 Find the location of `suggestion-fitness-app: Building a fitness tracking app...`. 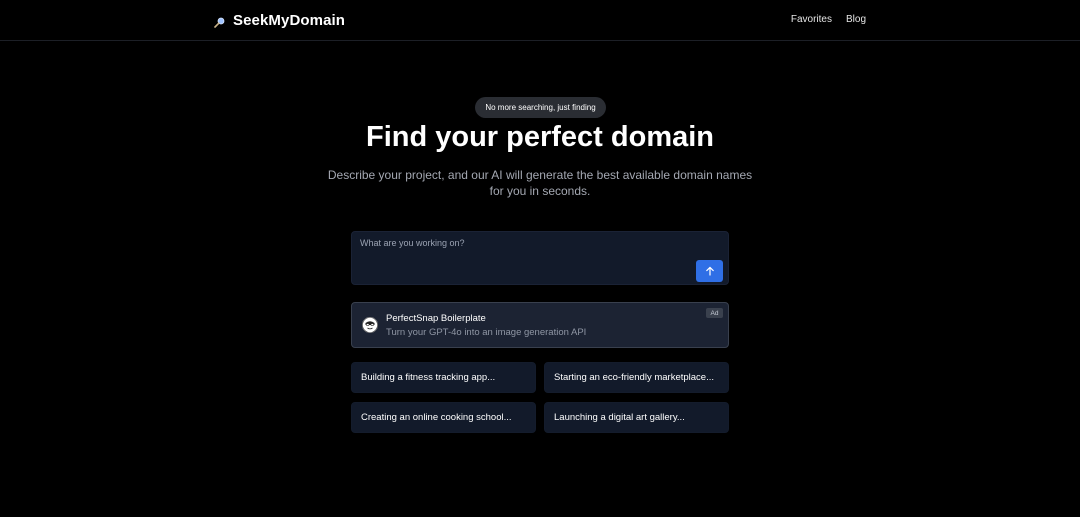

suggestion-fitness-app: Building a fitness tracking app... is located at coordinates (443, 377).